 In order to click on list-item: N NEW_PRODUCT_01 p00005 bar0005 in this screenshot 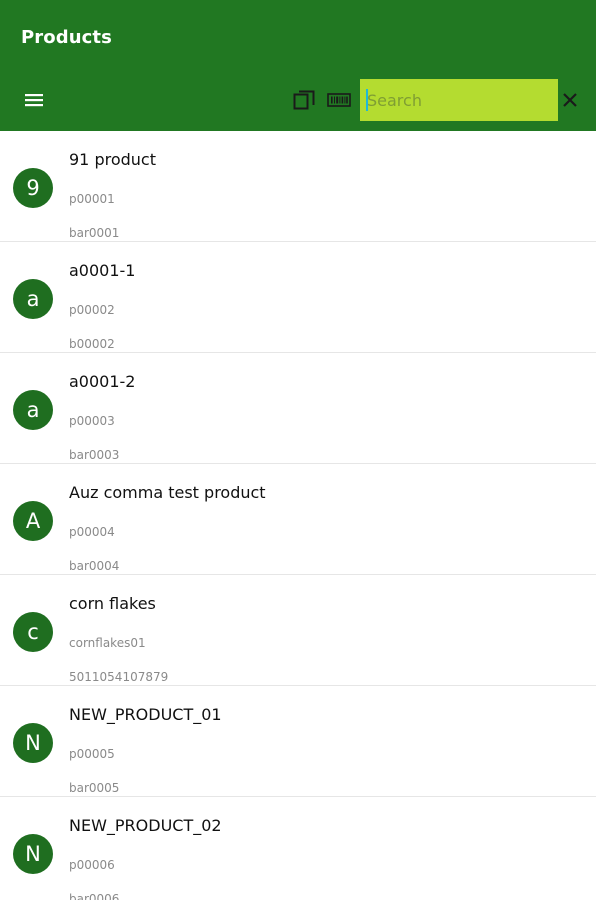, I will do `click(298, 741)`.